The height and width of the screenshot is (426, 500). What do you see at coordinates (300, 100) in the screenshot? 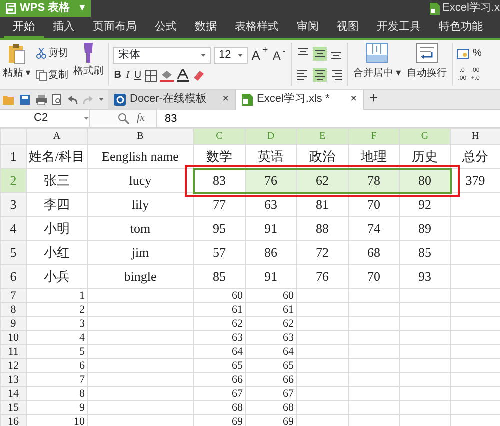
I see `document-tab: Excel学习.xls * ×` at bounding box center [300, 100].